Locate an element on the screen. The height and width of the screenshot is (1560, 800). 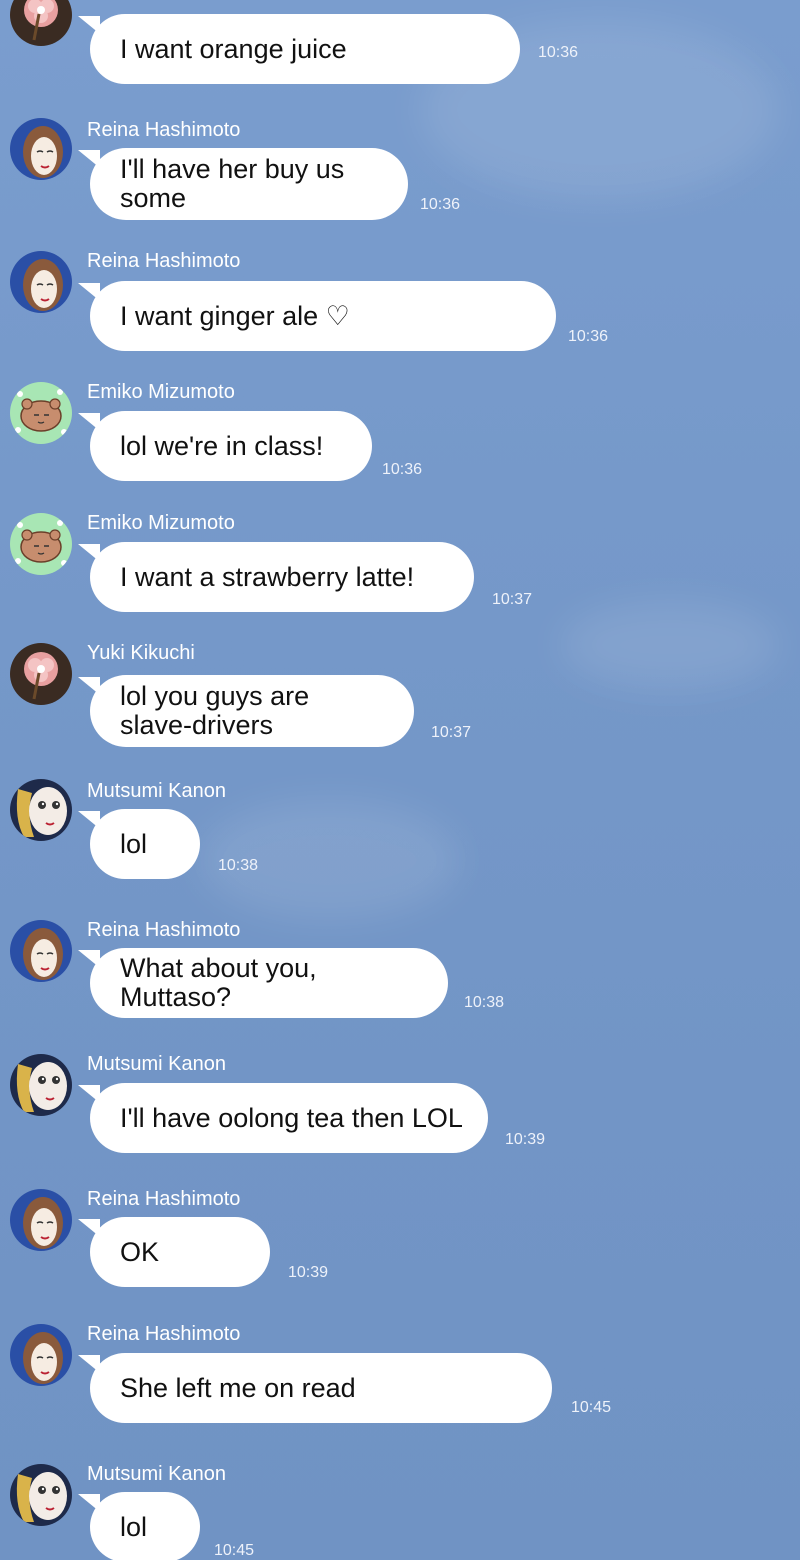
message-bubble: I'll have her buy us some is located at coordinates (243, 184).